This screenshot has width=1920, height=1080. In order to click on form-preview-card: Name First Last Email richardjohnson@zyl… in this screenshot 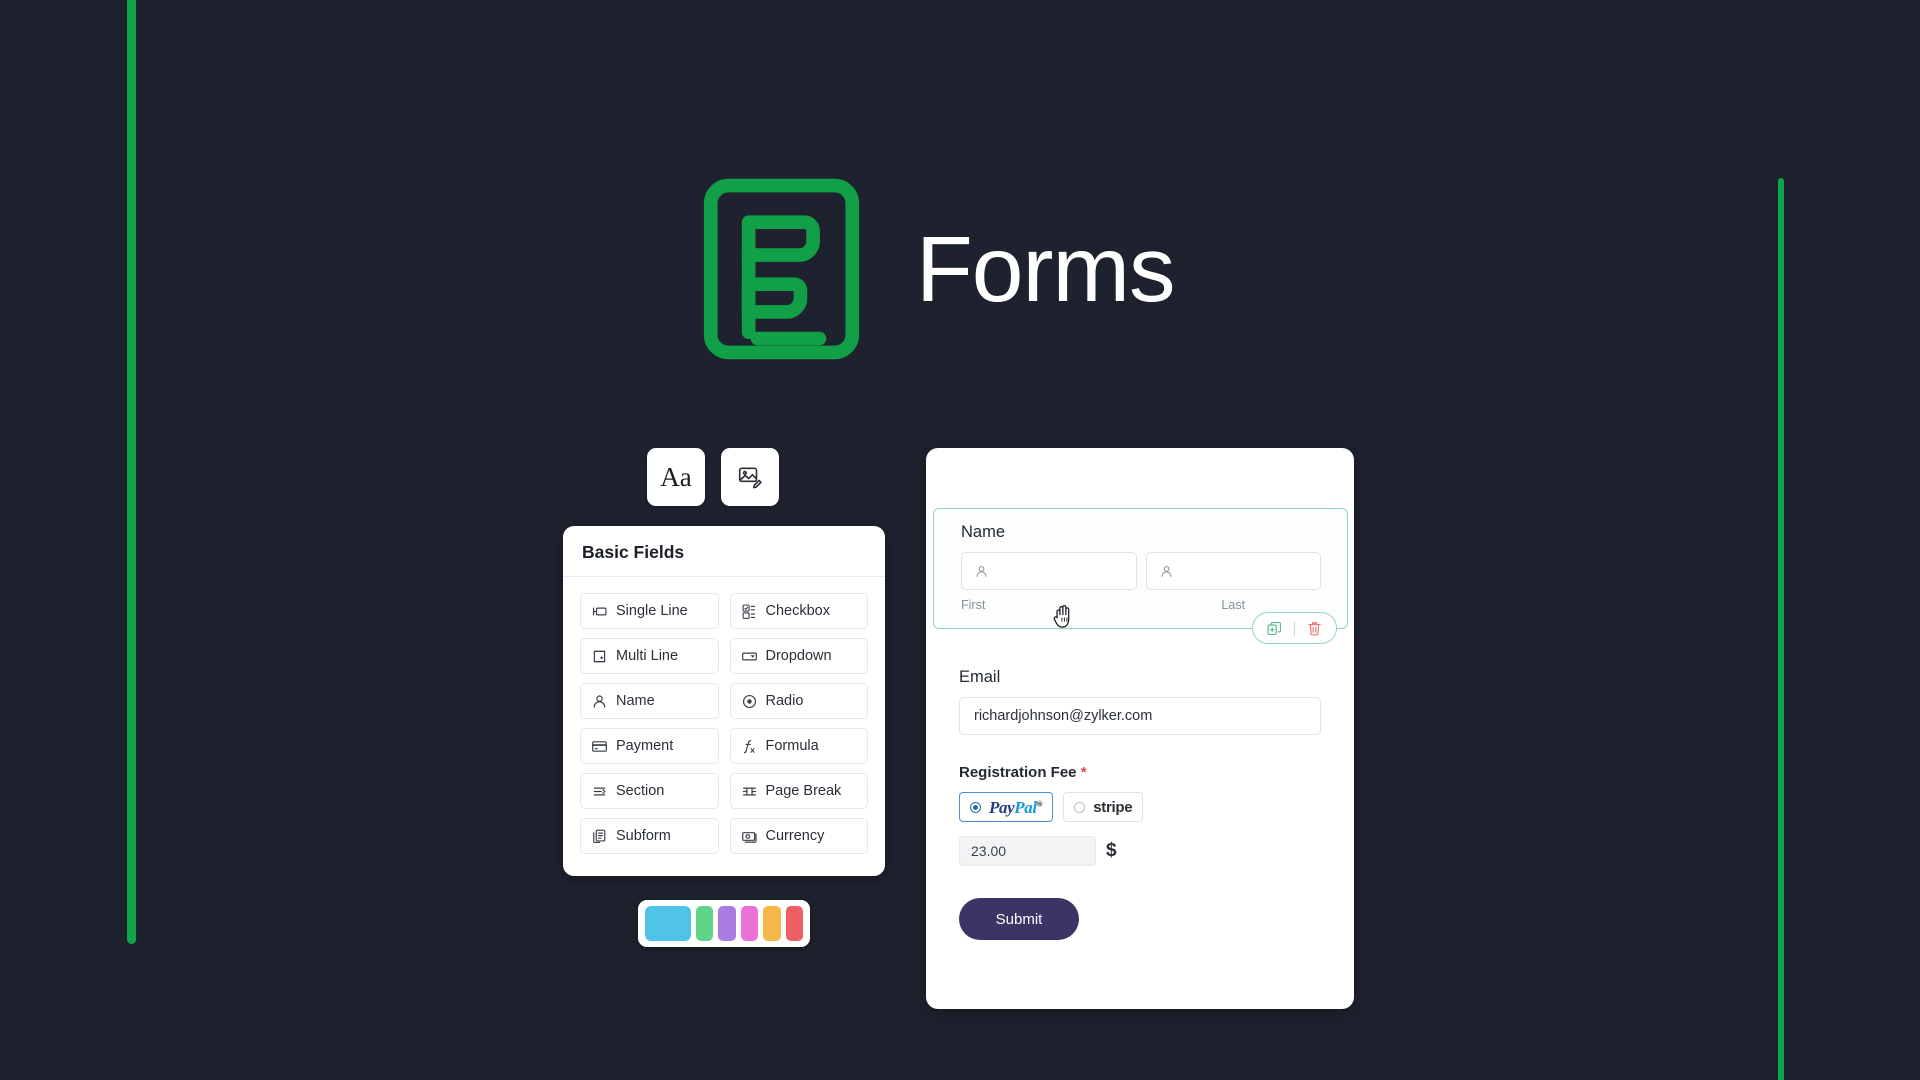, I will do `click(1140, 728)`.